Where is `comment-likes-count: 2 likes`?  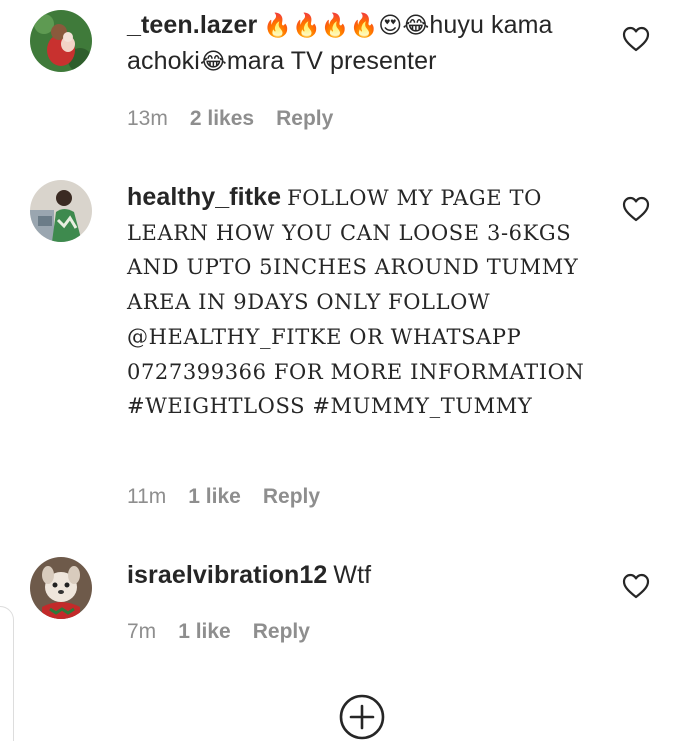 comment-likes-count: 2 likes is located at coordinates (222, 119).